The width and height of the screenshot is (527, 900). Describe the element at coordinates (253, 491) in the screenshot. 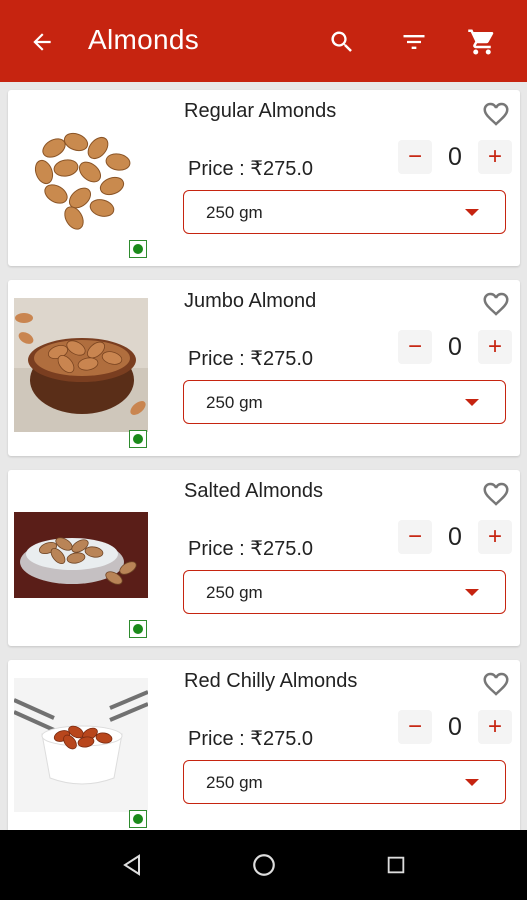

I see `product-name: Salted Almonds` at that location.